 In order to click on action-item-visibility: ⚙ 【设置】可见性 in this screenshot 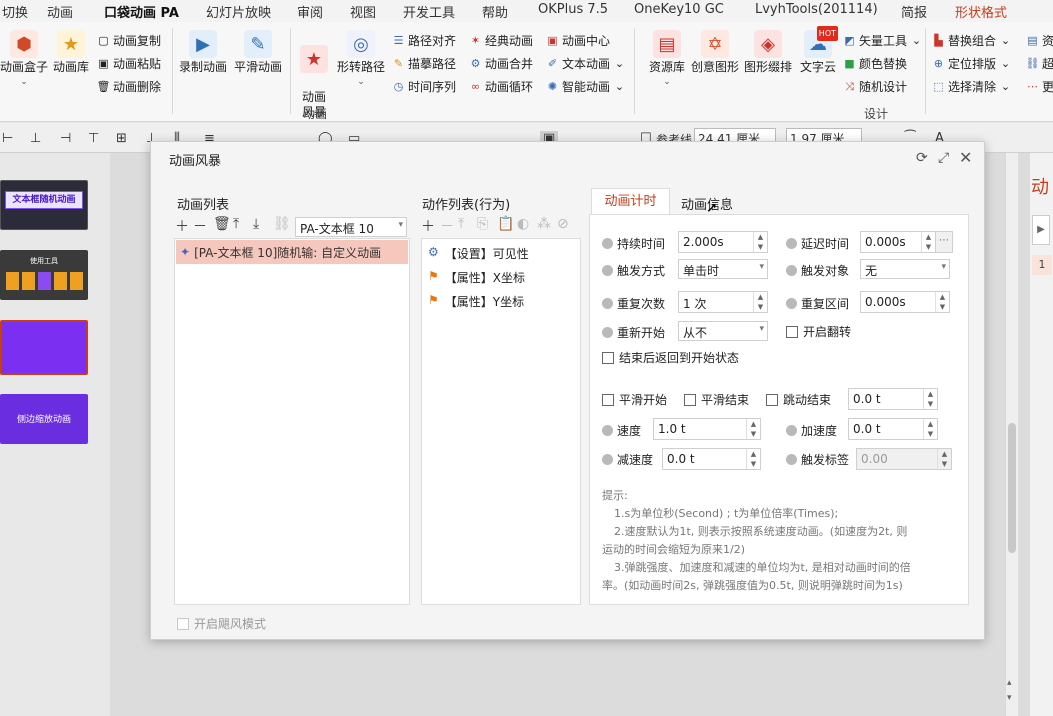, I will do `click(478, 253)`.